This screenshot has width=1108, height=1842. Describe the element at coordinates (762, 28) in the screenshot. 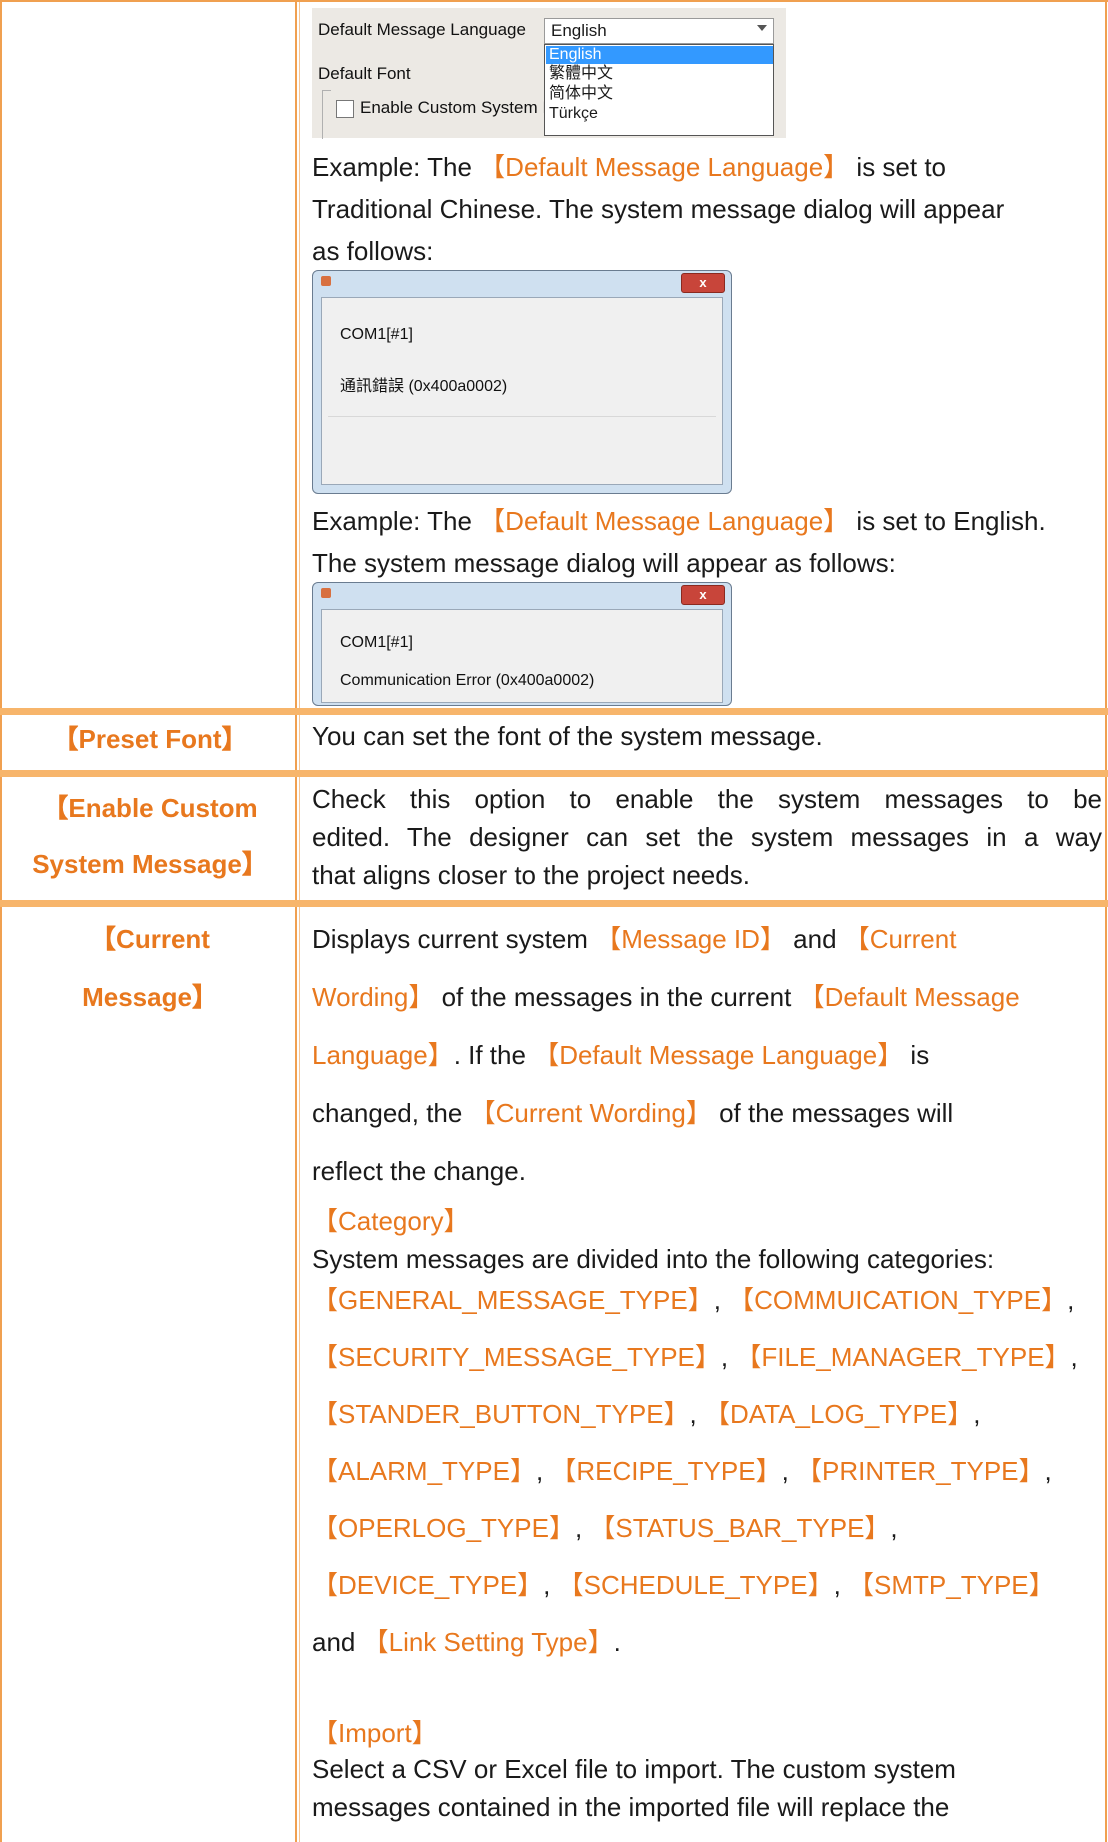

I see `chevron-down-icon` at that location.